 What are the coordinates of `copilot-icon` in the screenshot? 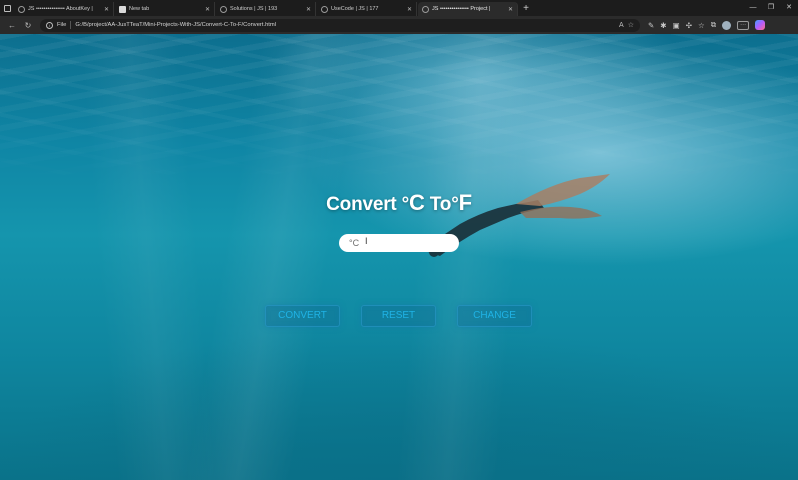 It's located at (760, 25).